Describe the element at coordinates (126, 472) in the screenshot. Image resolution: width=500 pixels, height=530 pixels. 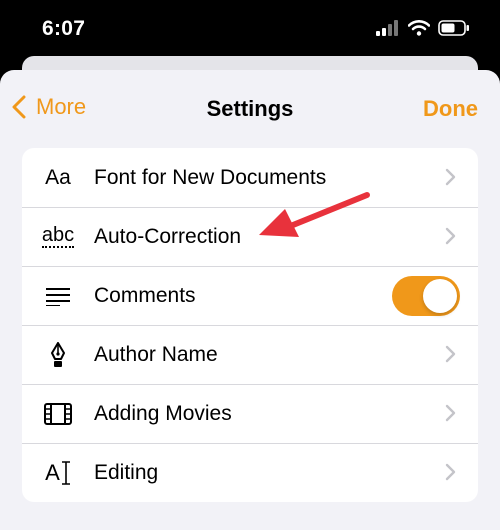
I see `settings-row-label: Editing` at that location.